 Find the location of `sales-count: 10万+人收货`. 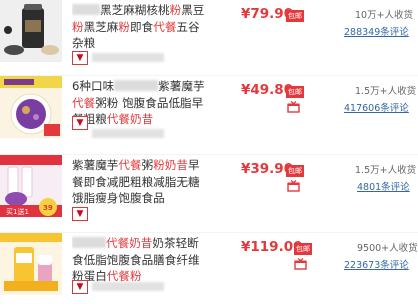

sales-count: 10万+人收货 is located at coordinates (384, 15).